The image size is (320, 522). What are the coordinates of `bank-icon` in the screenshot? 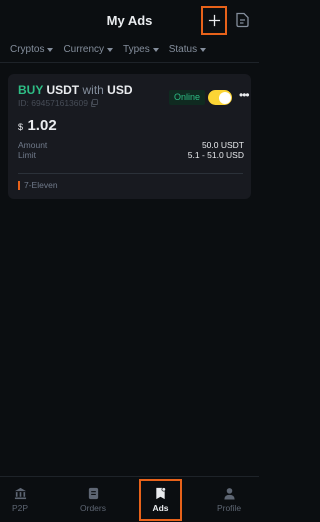 It's located at (20, 493).